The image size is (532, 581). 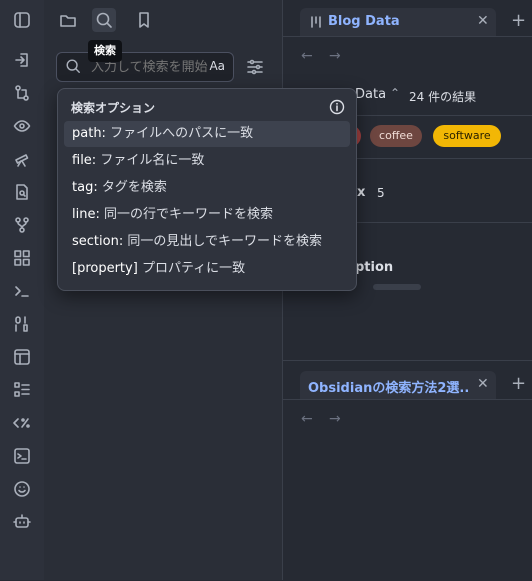 I want to click on binary-icon, so click(x=22, y=324).